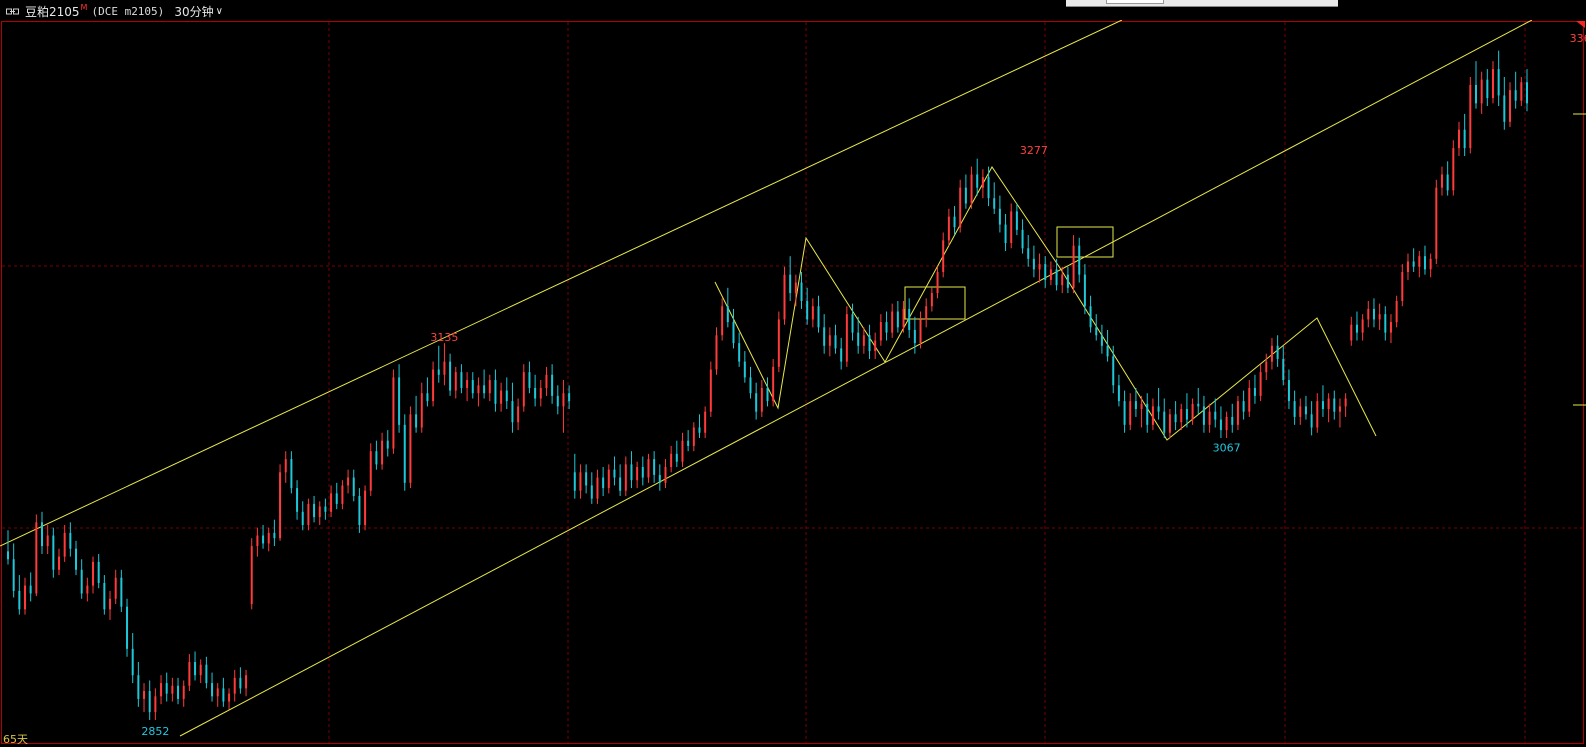 This screenshot has height=747, width=1586. I want to click on symbol-name: 豆粕2105, so click(52, 11).